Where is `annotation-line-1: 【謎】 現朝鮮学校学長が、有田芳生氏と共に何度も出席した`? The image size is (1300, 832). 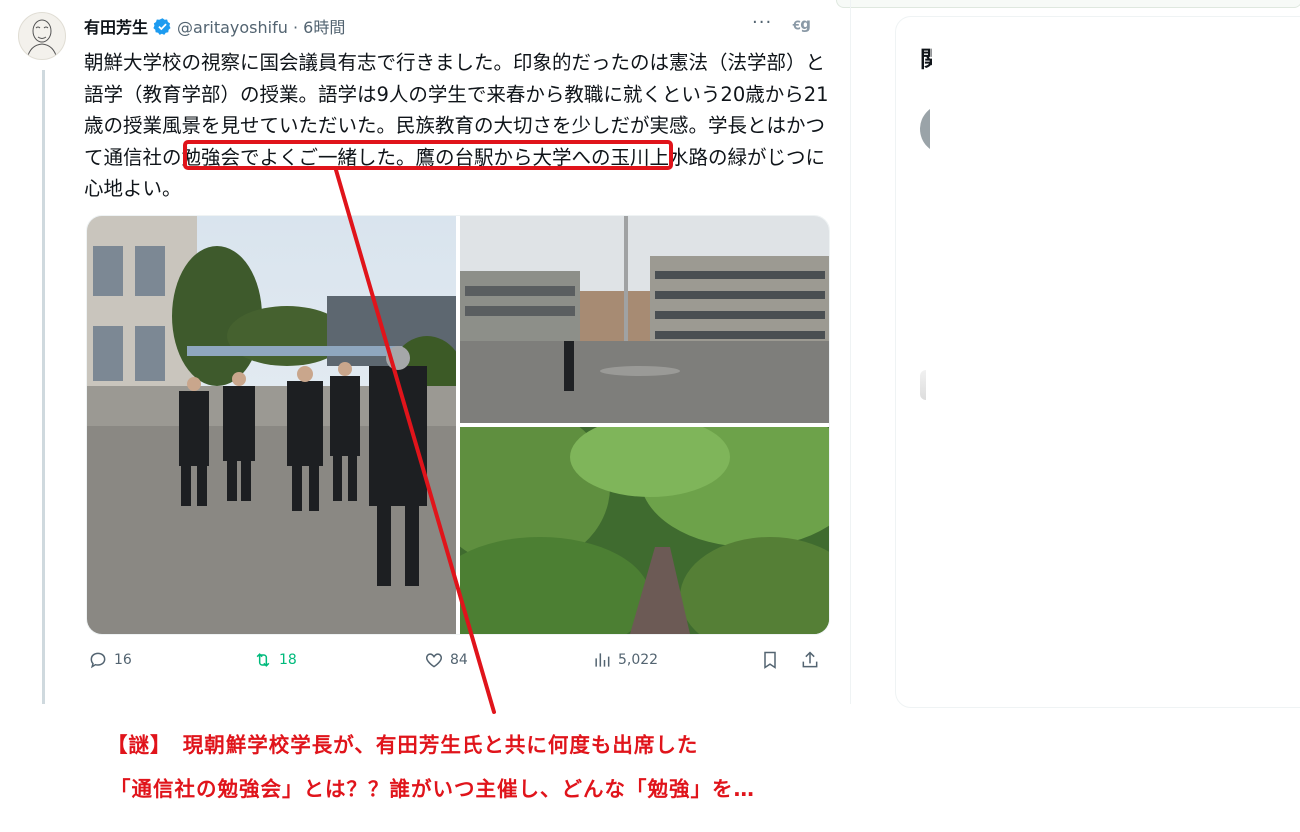
annotation-line-1: 【謎】 現朝鮮学校学長が、有田芳生氏と共に何度も出席した is located at coordinates (403, 745).